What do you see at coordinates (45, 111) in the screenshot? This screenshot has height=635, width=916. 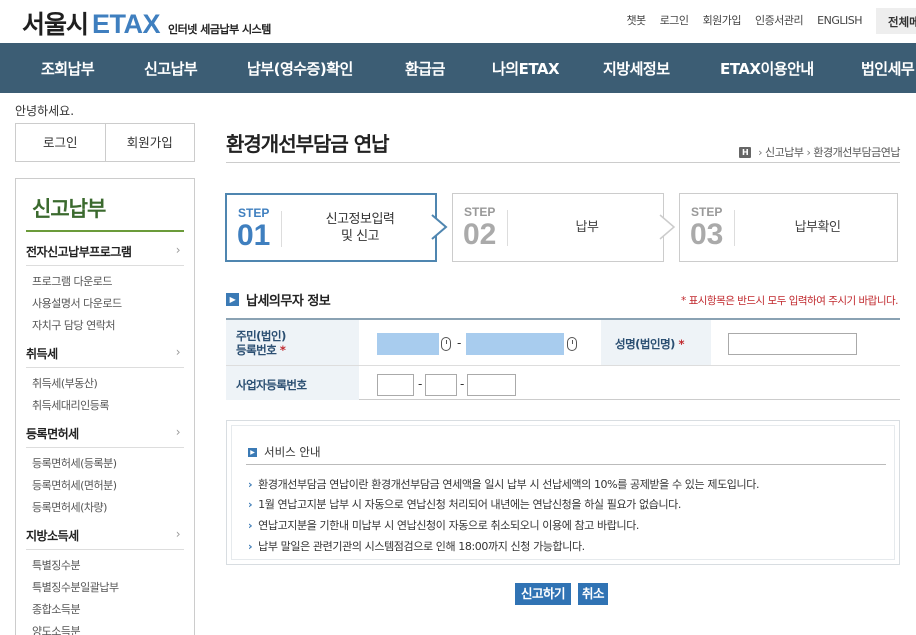 I see `greeting-text: 안녕하세요.` at bounding box center [45, 111].